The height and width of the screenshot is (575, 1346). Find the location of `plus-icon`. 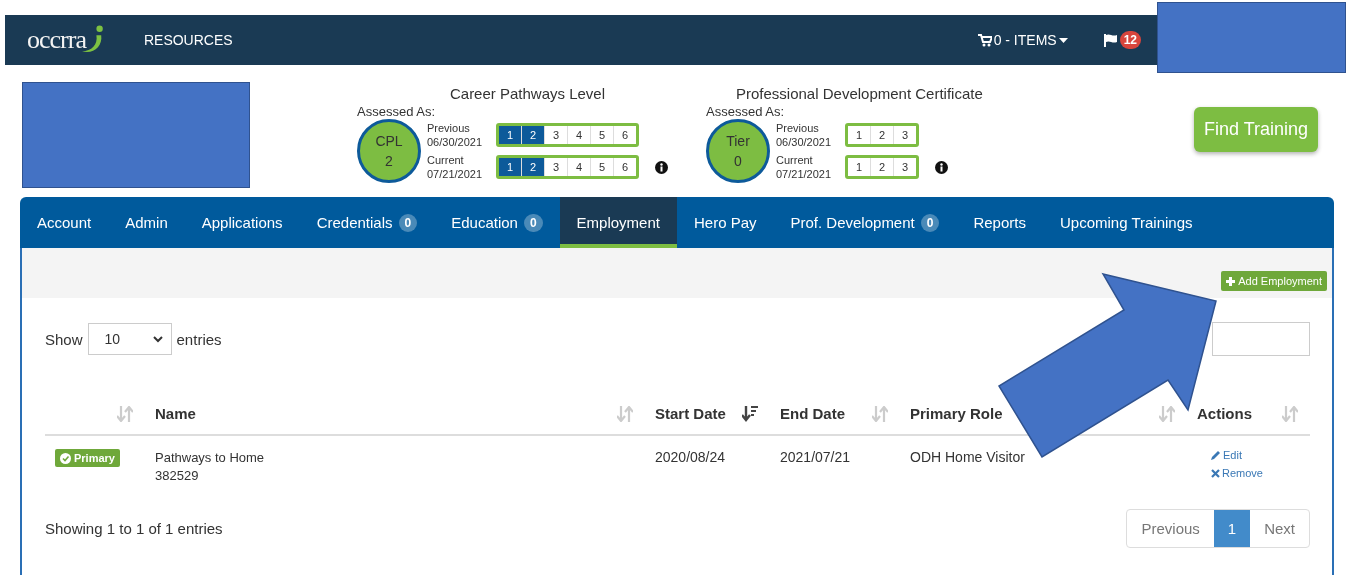

plus-icon is located at coordinates (1231, 281).